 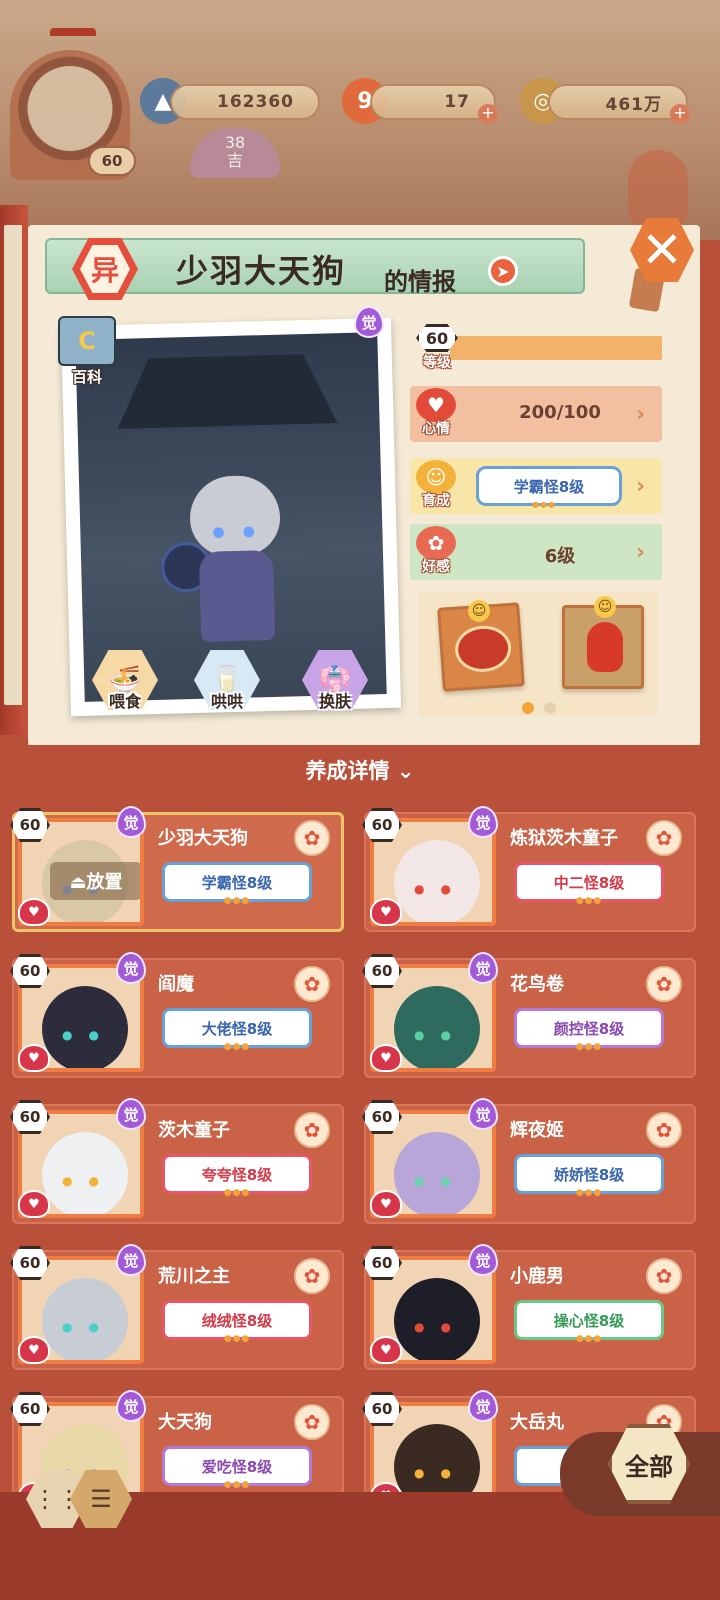 I want to click on day-count: 38, so click(x=235, y=142).